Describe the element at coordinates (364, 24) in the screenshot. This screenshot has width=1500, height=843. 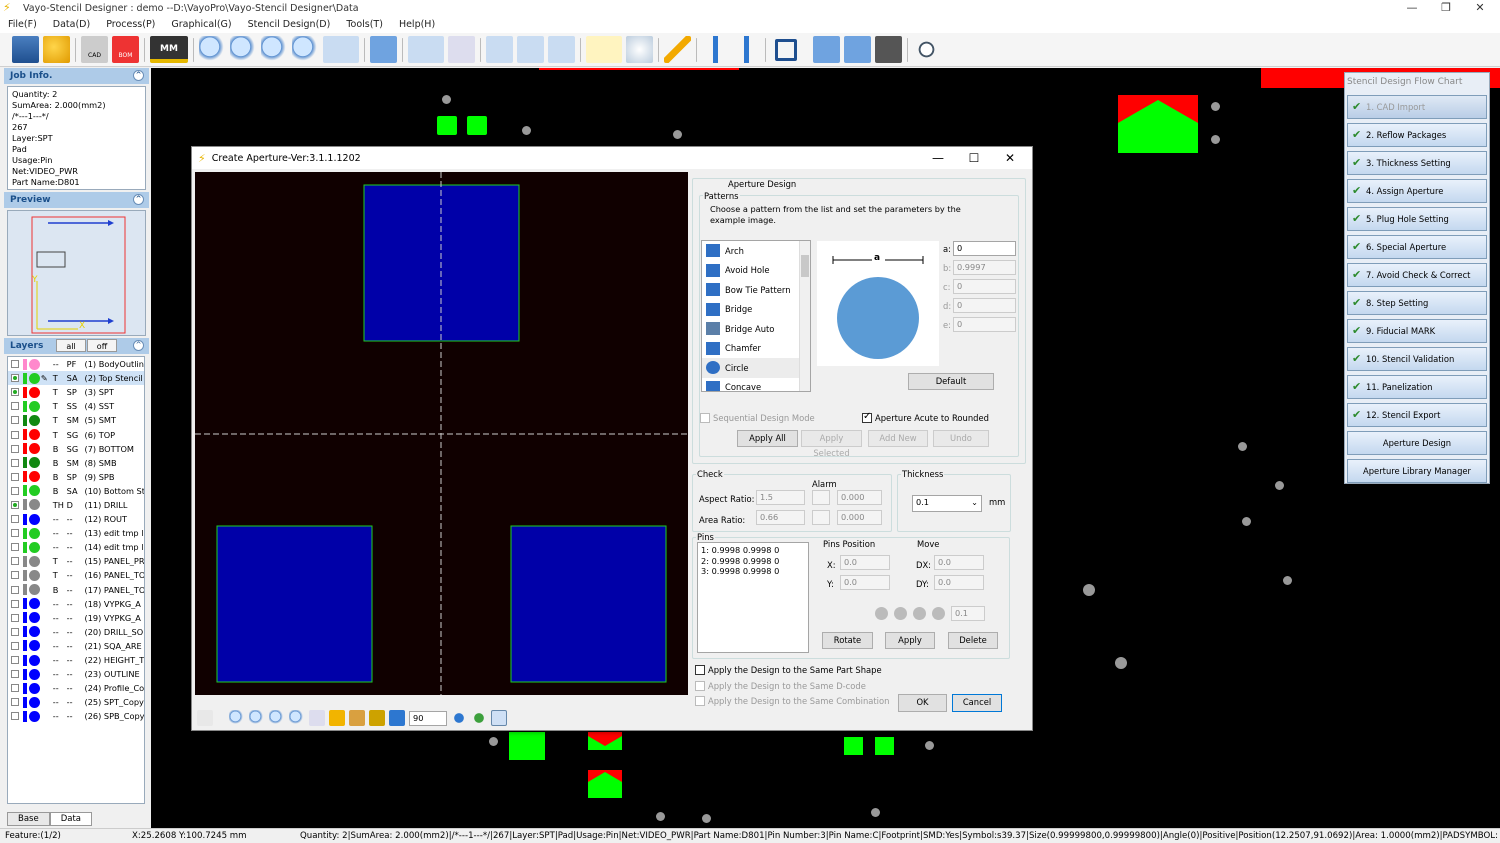
I see `menu-tools: Tools(T)` at that location.